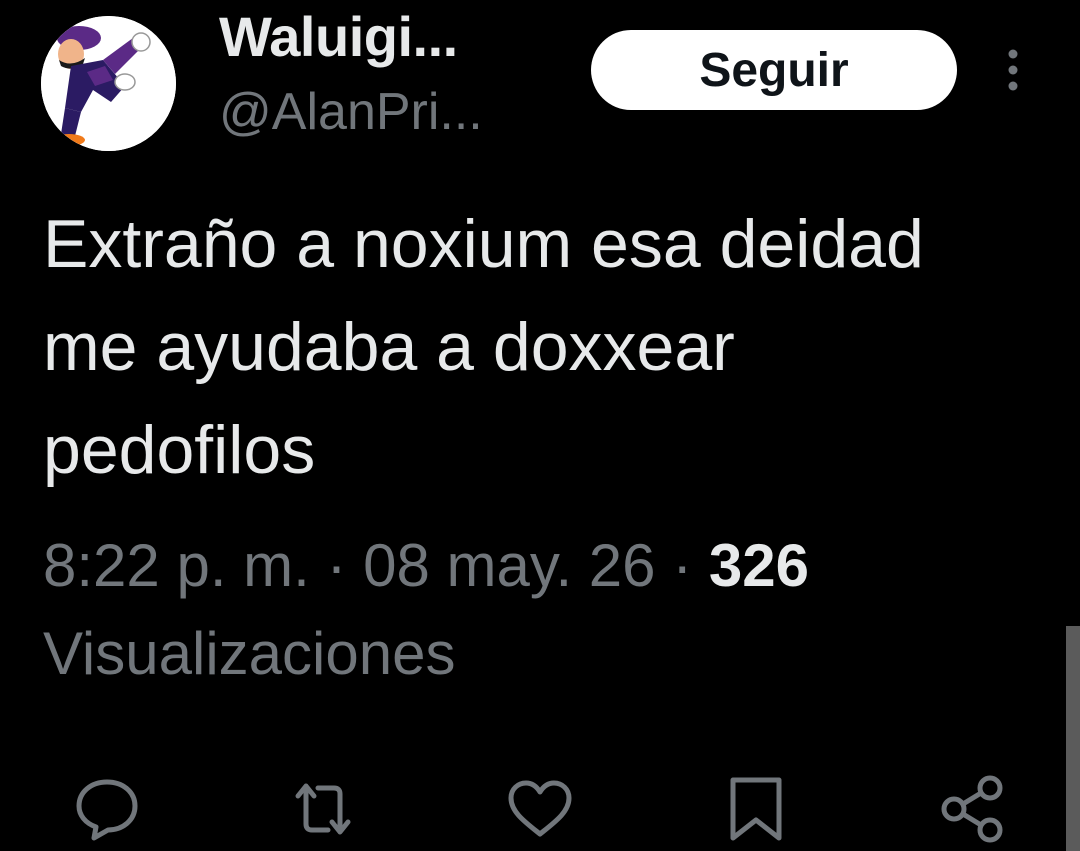 The width and height of the screenshot is (1080, 851). I want to click on views-label: Visualizaciones, so click(249, 653).